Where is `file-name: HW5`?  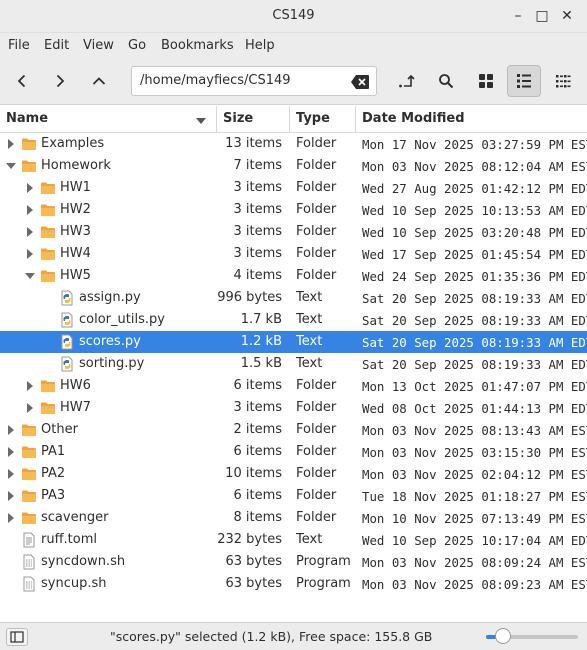
file-name: HW5 is located at coordinates (75, 275).